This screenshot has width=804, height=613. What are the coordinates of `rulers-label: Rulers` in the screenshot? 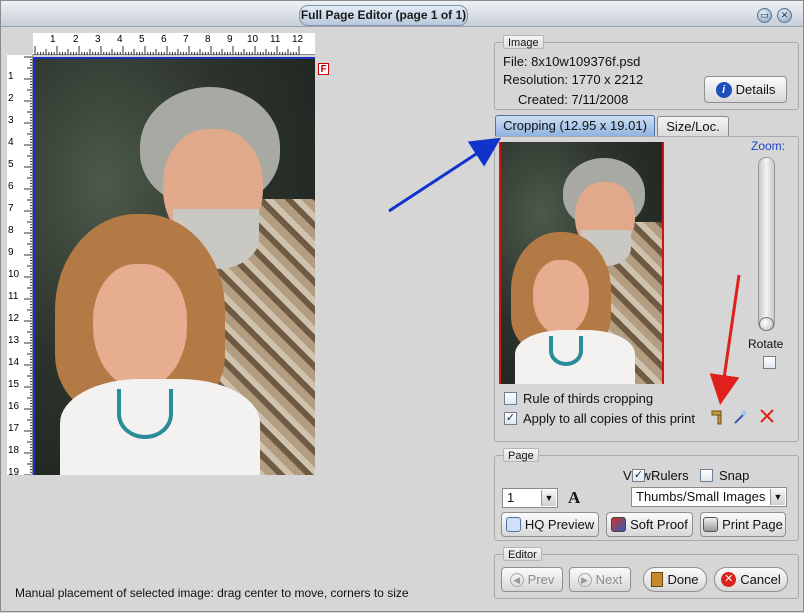 It's located at (670, 475).